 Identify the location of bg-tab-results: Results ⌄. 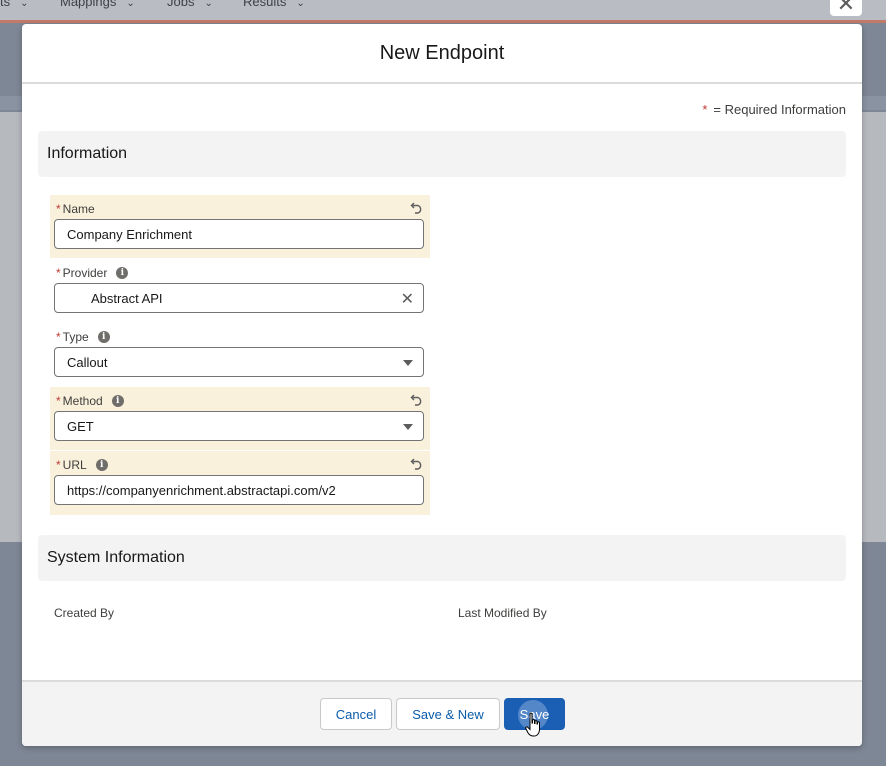
(274, 4).